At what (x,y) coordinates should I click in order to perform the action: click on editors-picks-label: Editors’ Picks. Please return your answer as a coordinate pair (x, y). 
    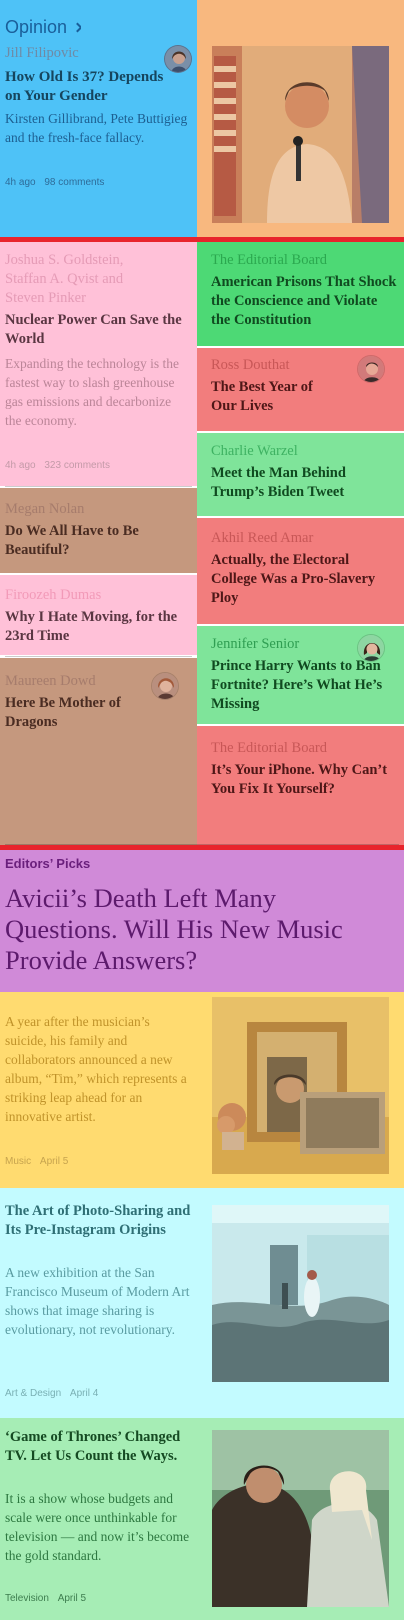
    Looking at the image, I should click on (48, 863).